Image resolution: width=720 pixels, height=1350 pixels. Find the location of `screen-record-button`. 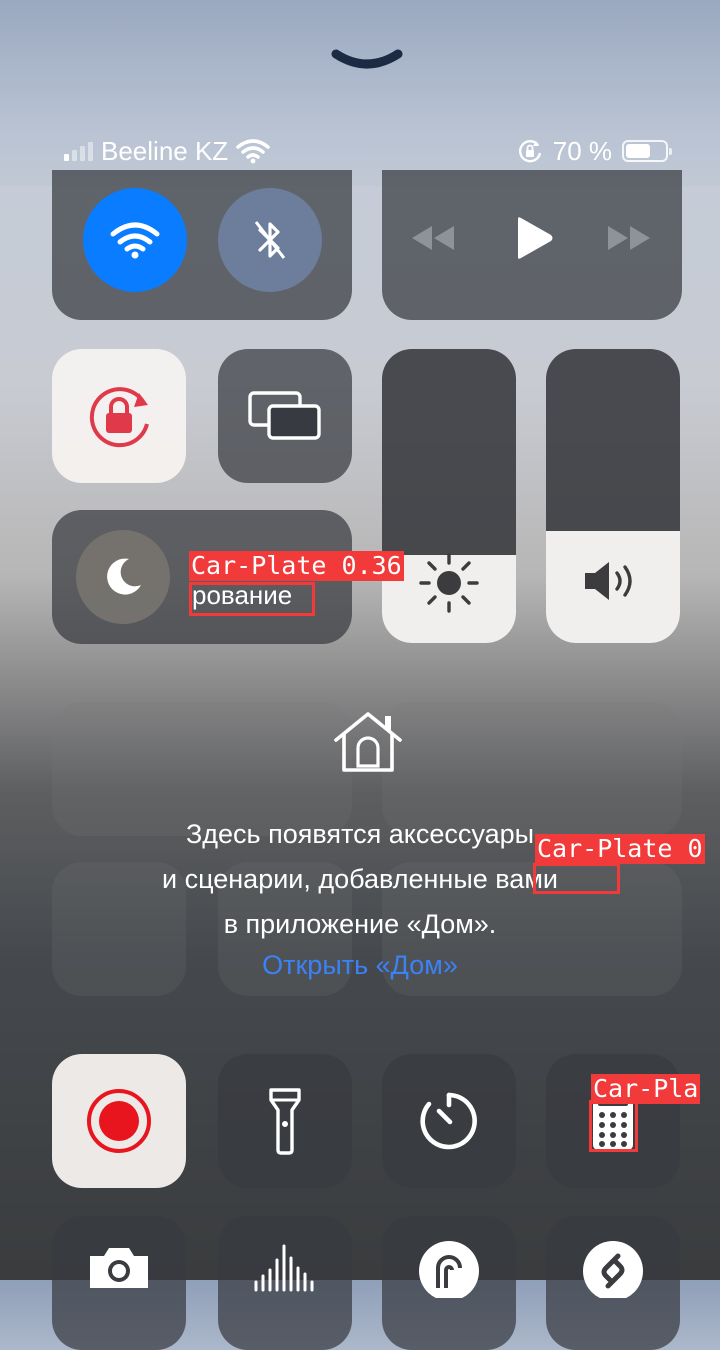

screen-record-button is located at coordinates (119, 1121).